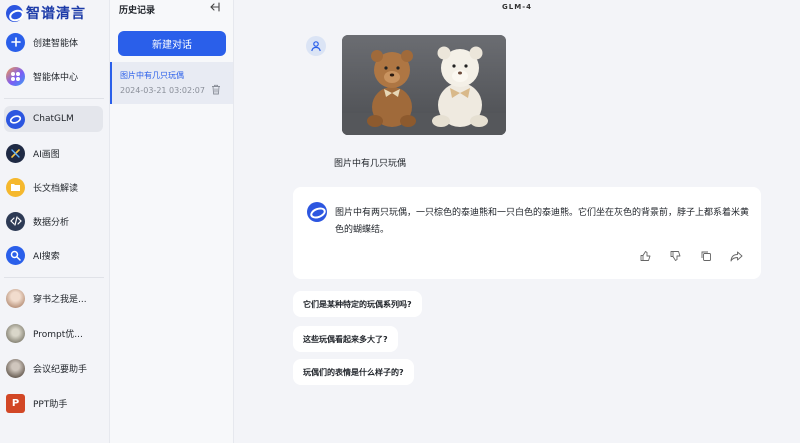 The width and height of the screenshot is (800, 443). What do you see at coordinates (46, 154) in the screenshot?
I see `sidebar-item-label: AI画图` at bounding box center [46, 154].